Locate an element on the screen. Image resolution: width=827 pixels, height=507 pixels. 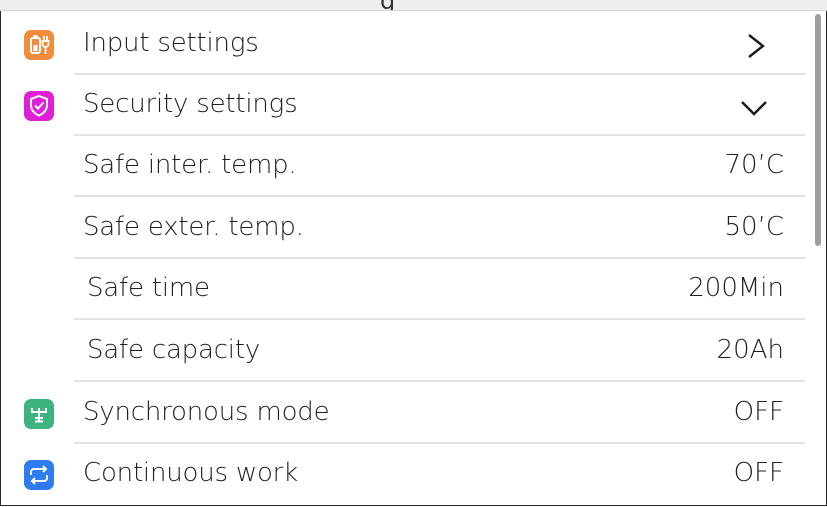
row-label: Safe capacity is located at coordinates (174, 350).